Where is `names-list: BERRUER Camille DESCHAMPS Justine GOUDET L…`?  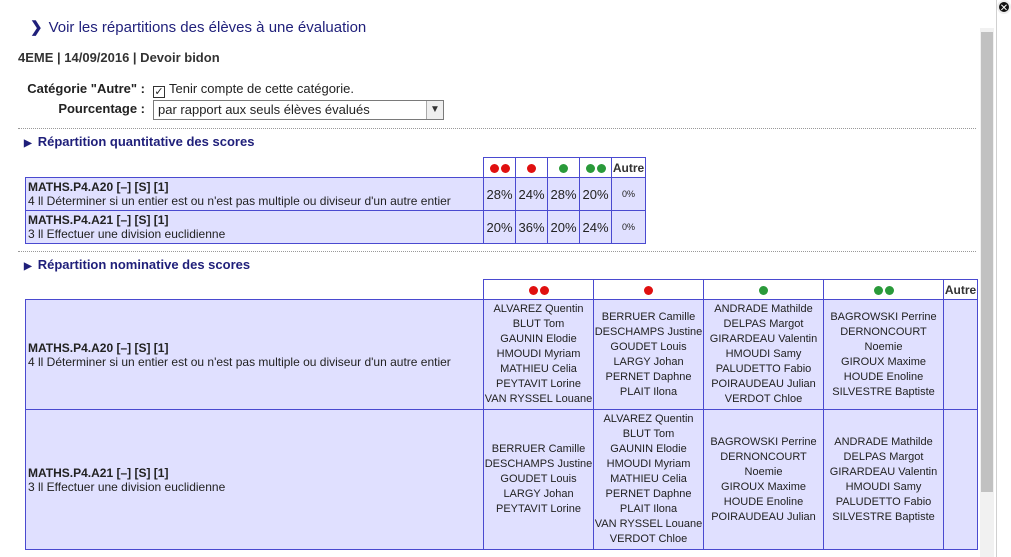 names-list: BERRUER Camille DESCHAMPS Justine GOUDET L… is located at coordinates (538, 479).